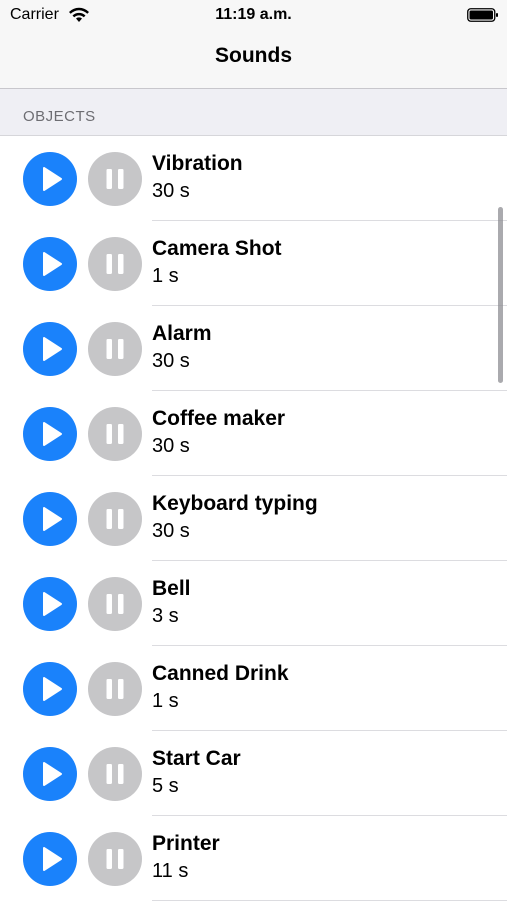 The height and width of the screenshot is (901, 507). What do you see at coordinates (253, 773) in the screenshot?
I see `list-item: Start Car 5 s` at bounding box center [253, 773].